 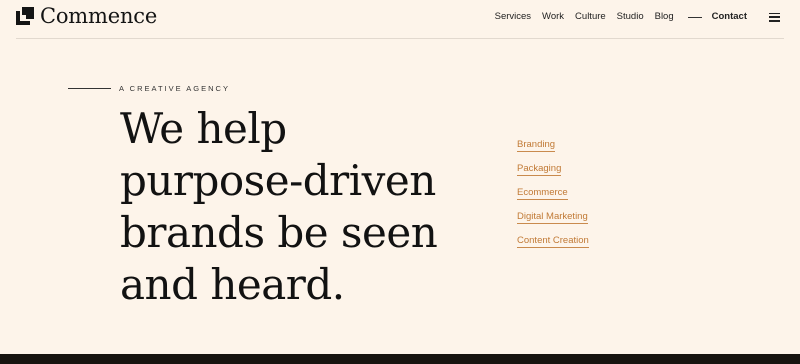 I want to click on service-link-packaging: Packaging, so click(x=539, y=169).